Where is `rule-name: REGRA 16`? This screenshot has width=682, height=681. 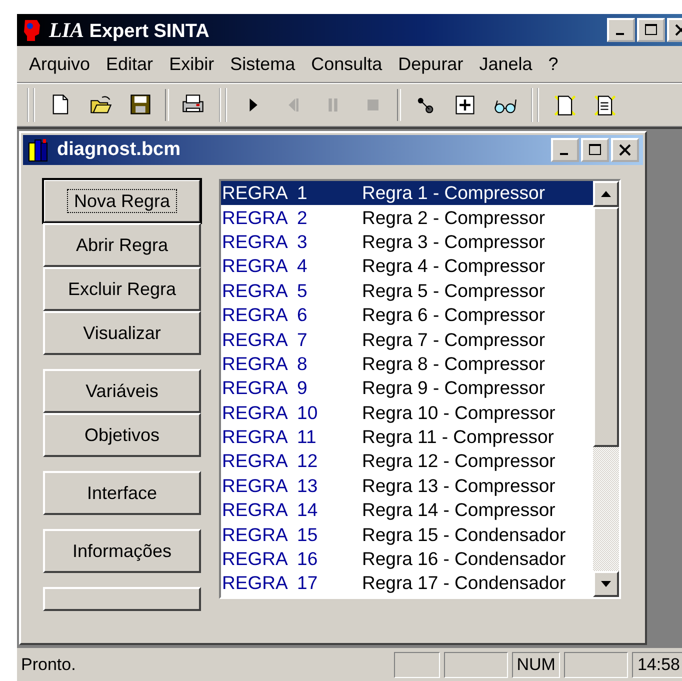
rule-name: REGRA 16 is located at coordinates (270, 559).